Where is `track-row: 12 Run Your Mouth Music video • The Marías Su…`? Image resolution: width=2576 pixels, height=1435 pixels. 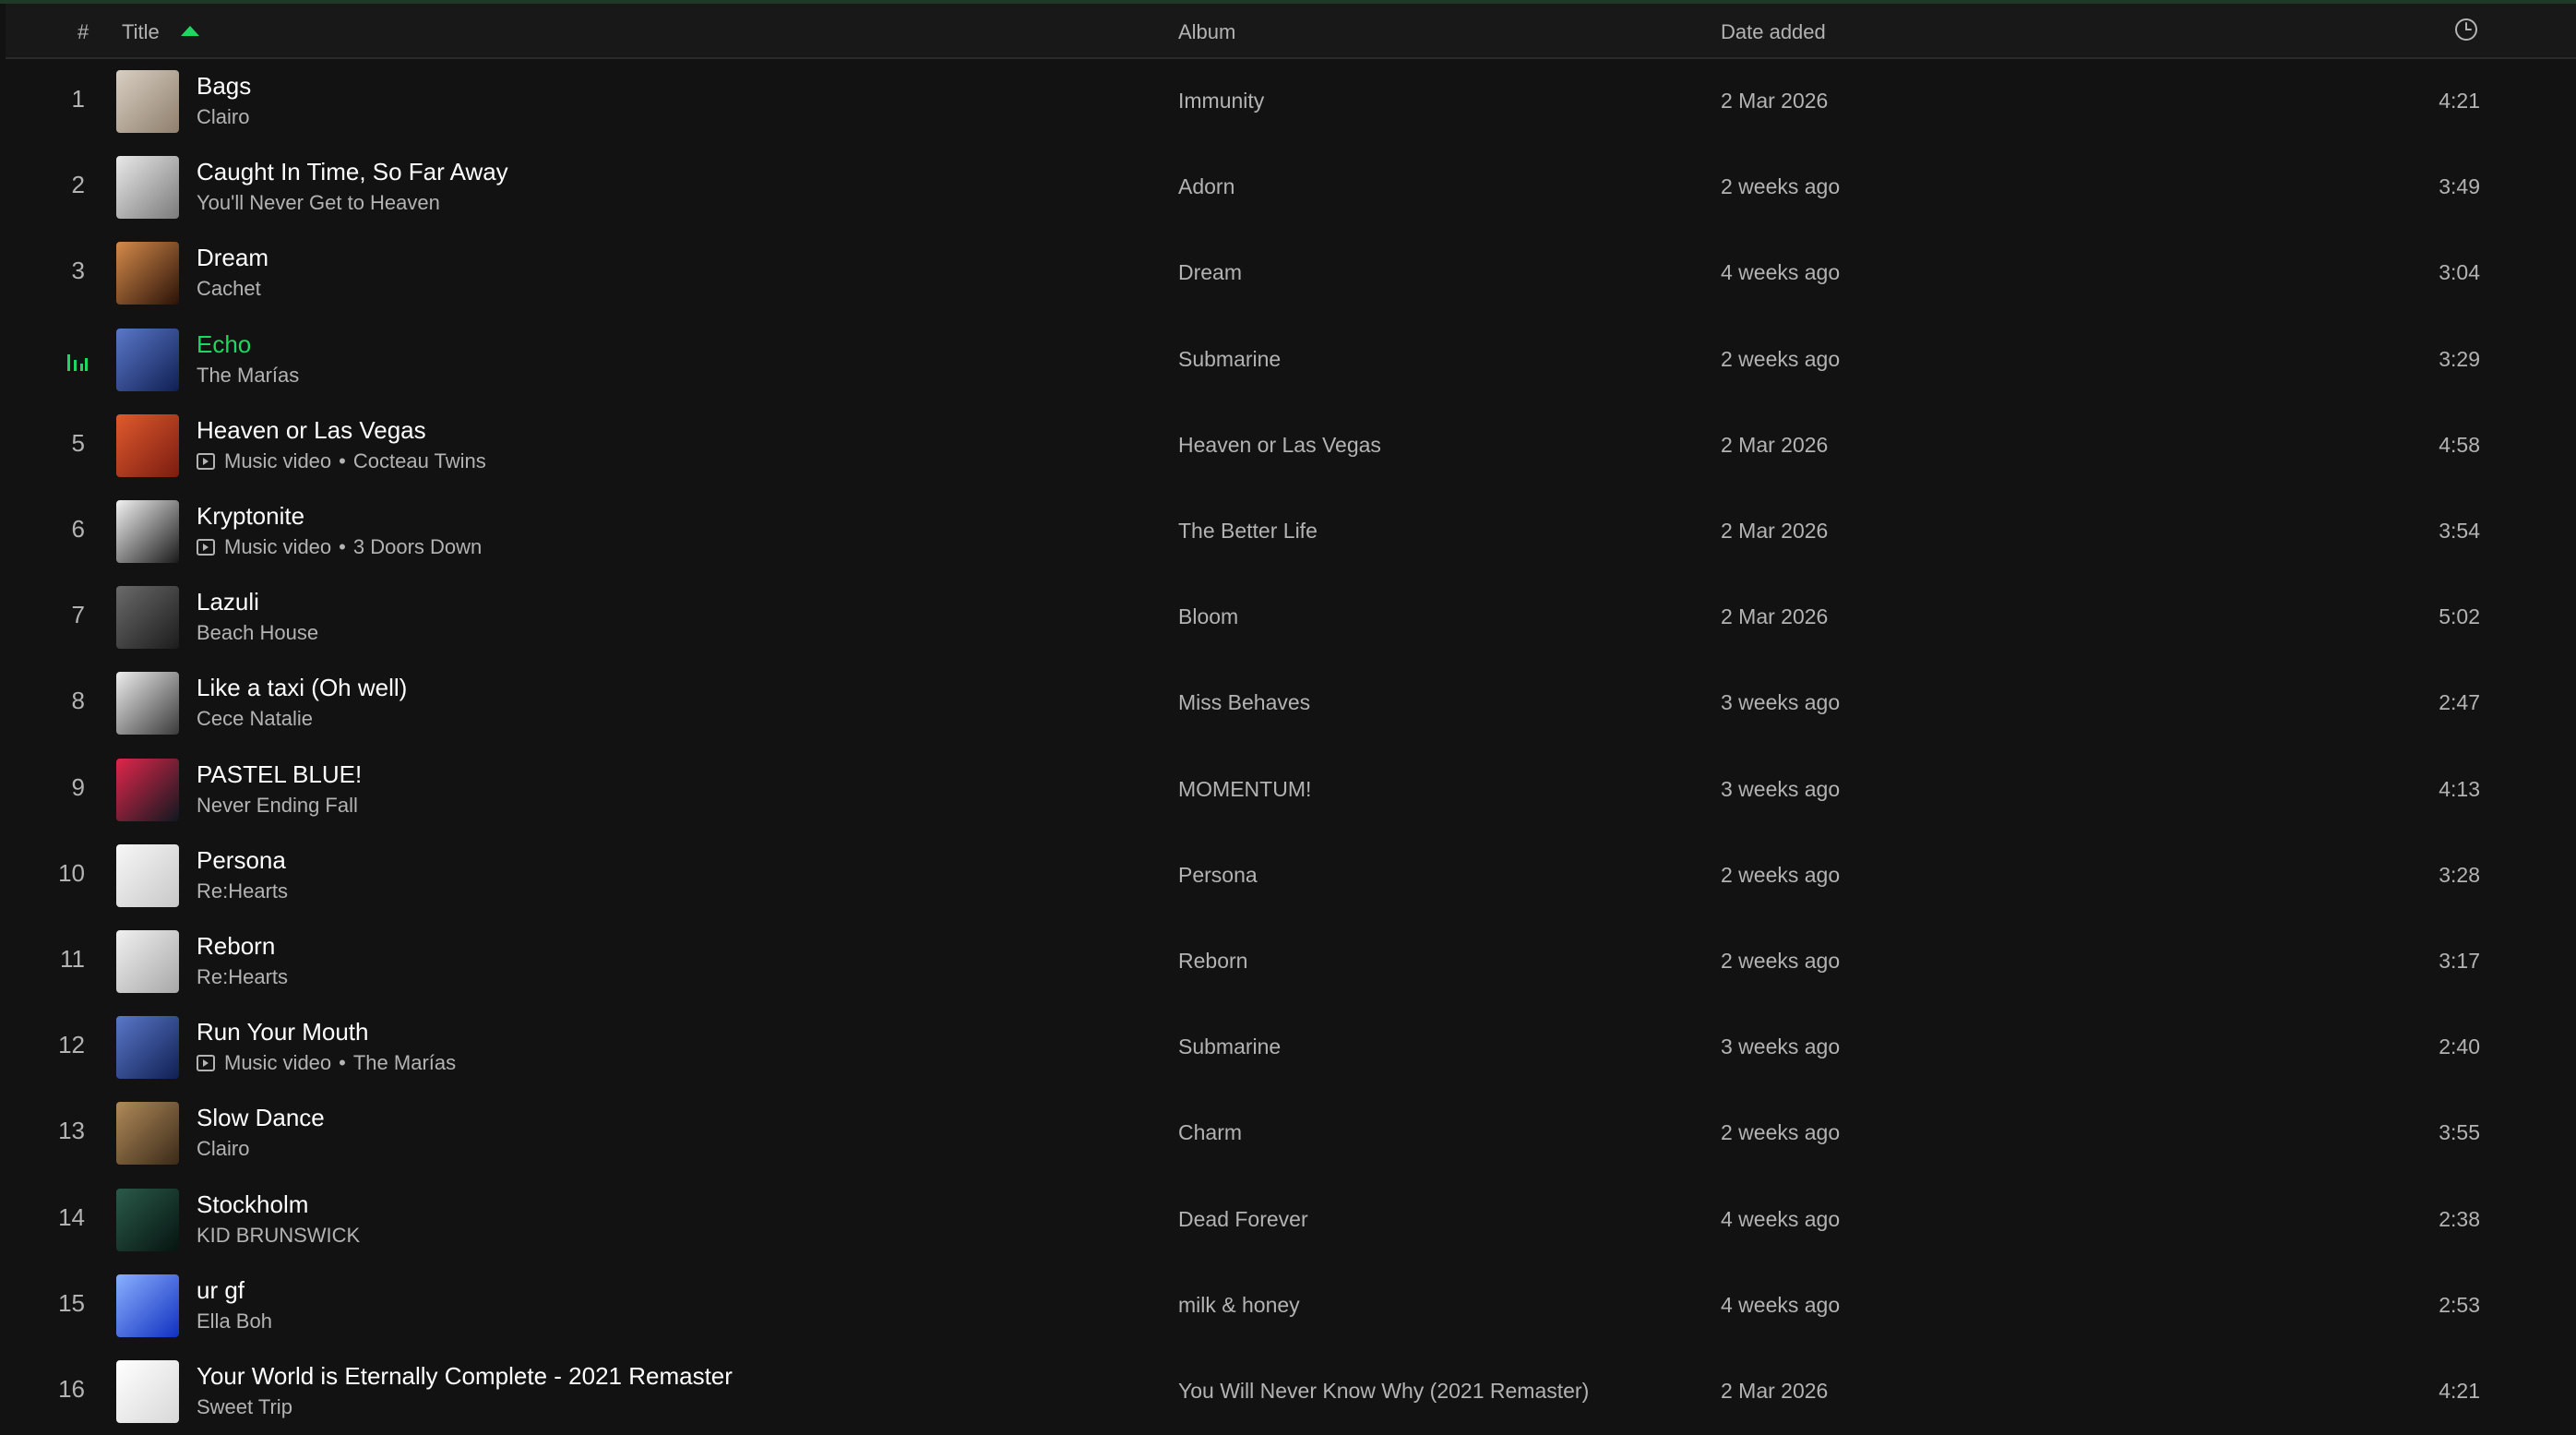
track-row: 12 Run Your Mouth Music video • The Marías Su… is located at coordinates (1288, 1048).